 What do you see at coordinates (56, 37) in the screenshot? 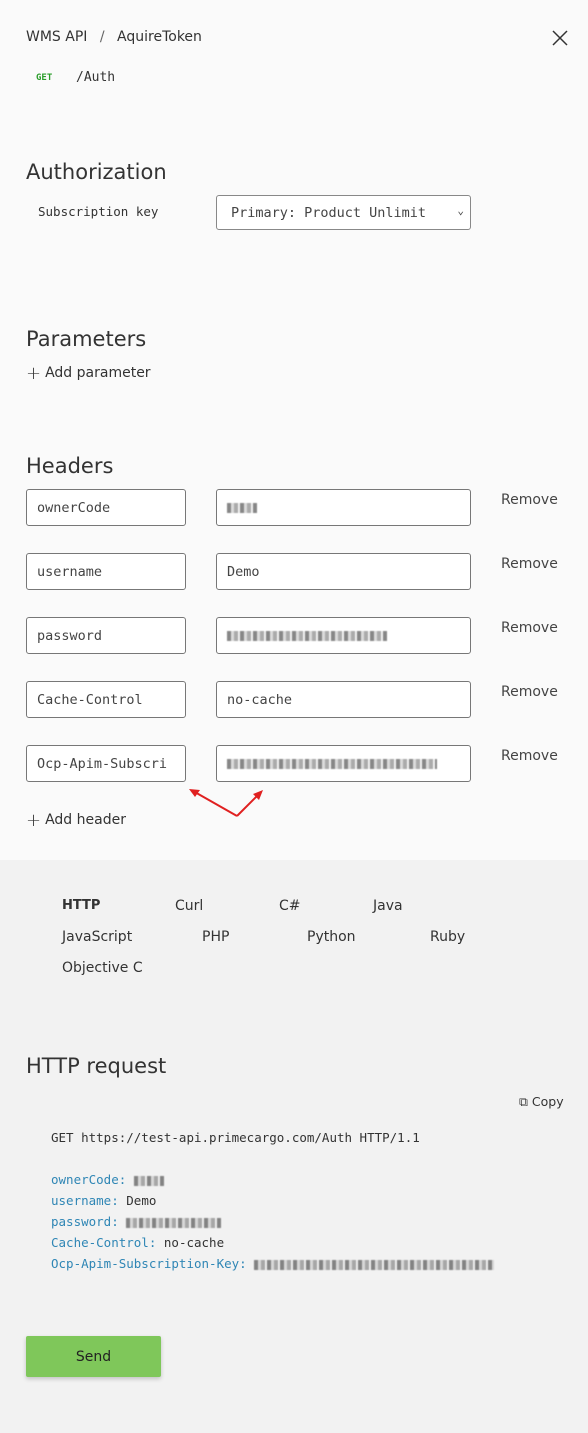
I see `breadcrumb-api: WMS API` at bounding box center [56, 37].